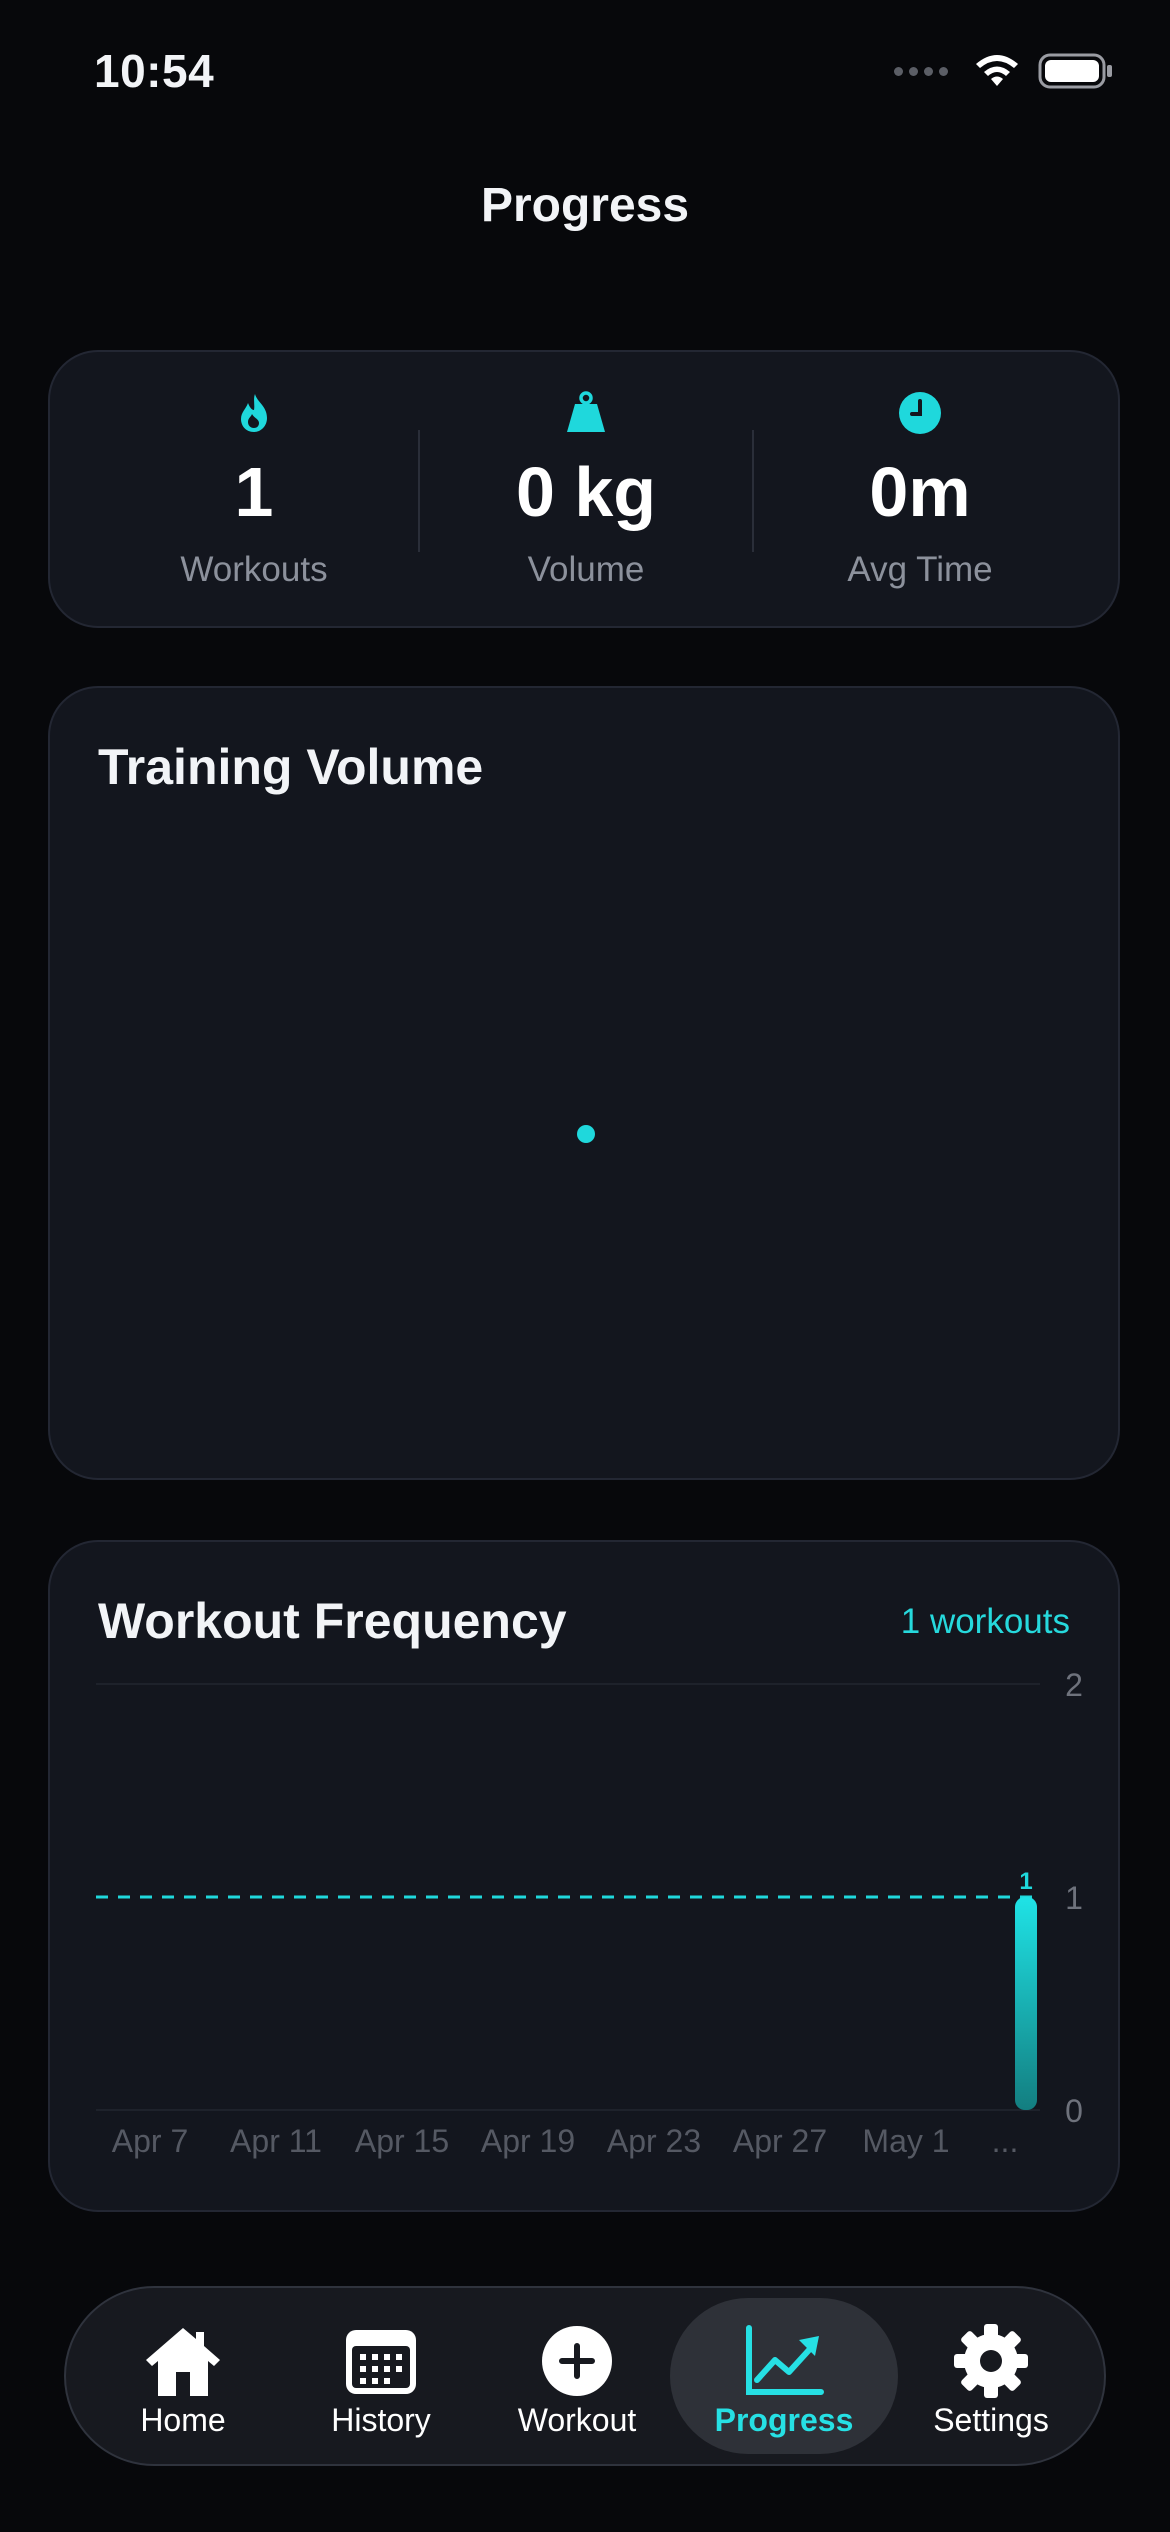  Describe the element at coordinates (381, 2420) in the screenshot. I see `tab-label: History` at that location.